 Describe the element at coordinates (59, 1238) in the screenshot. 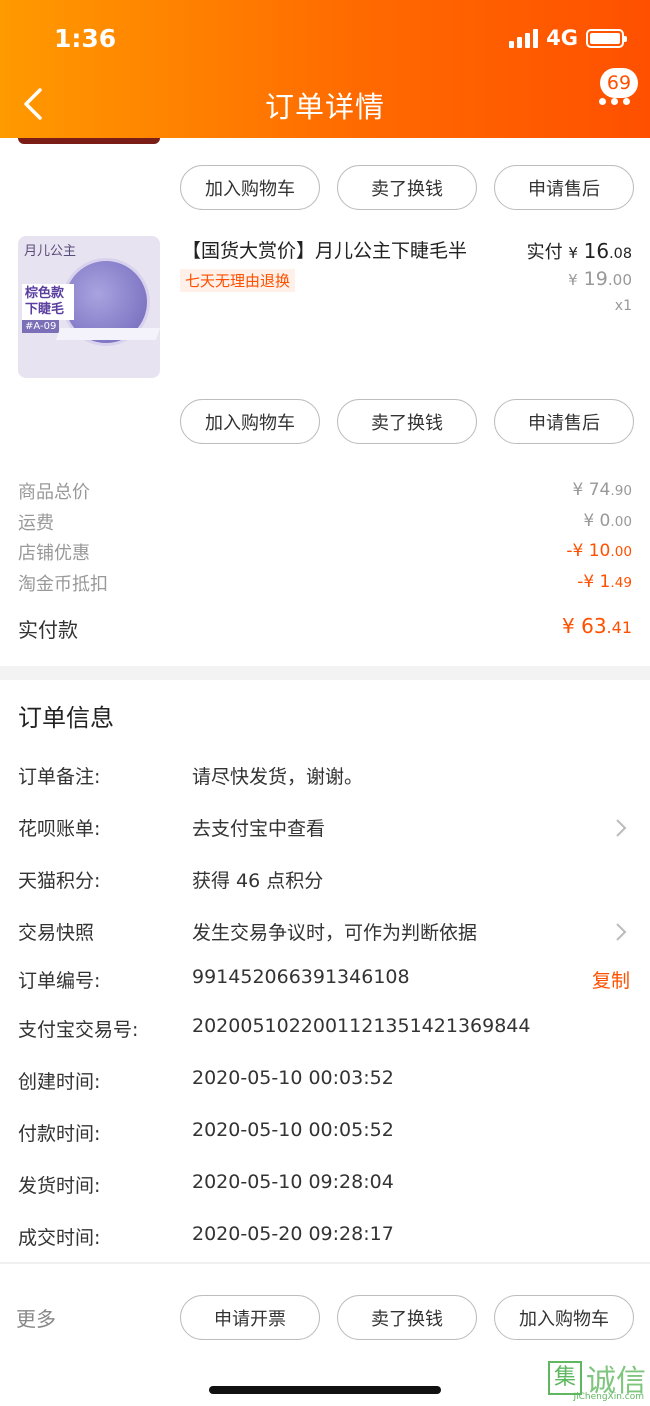

I see `info-key: 成交时间:` at that location.